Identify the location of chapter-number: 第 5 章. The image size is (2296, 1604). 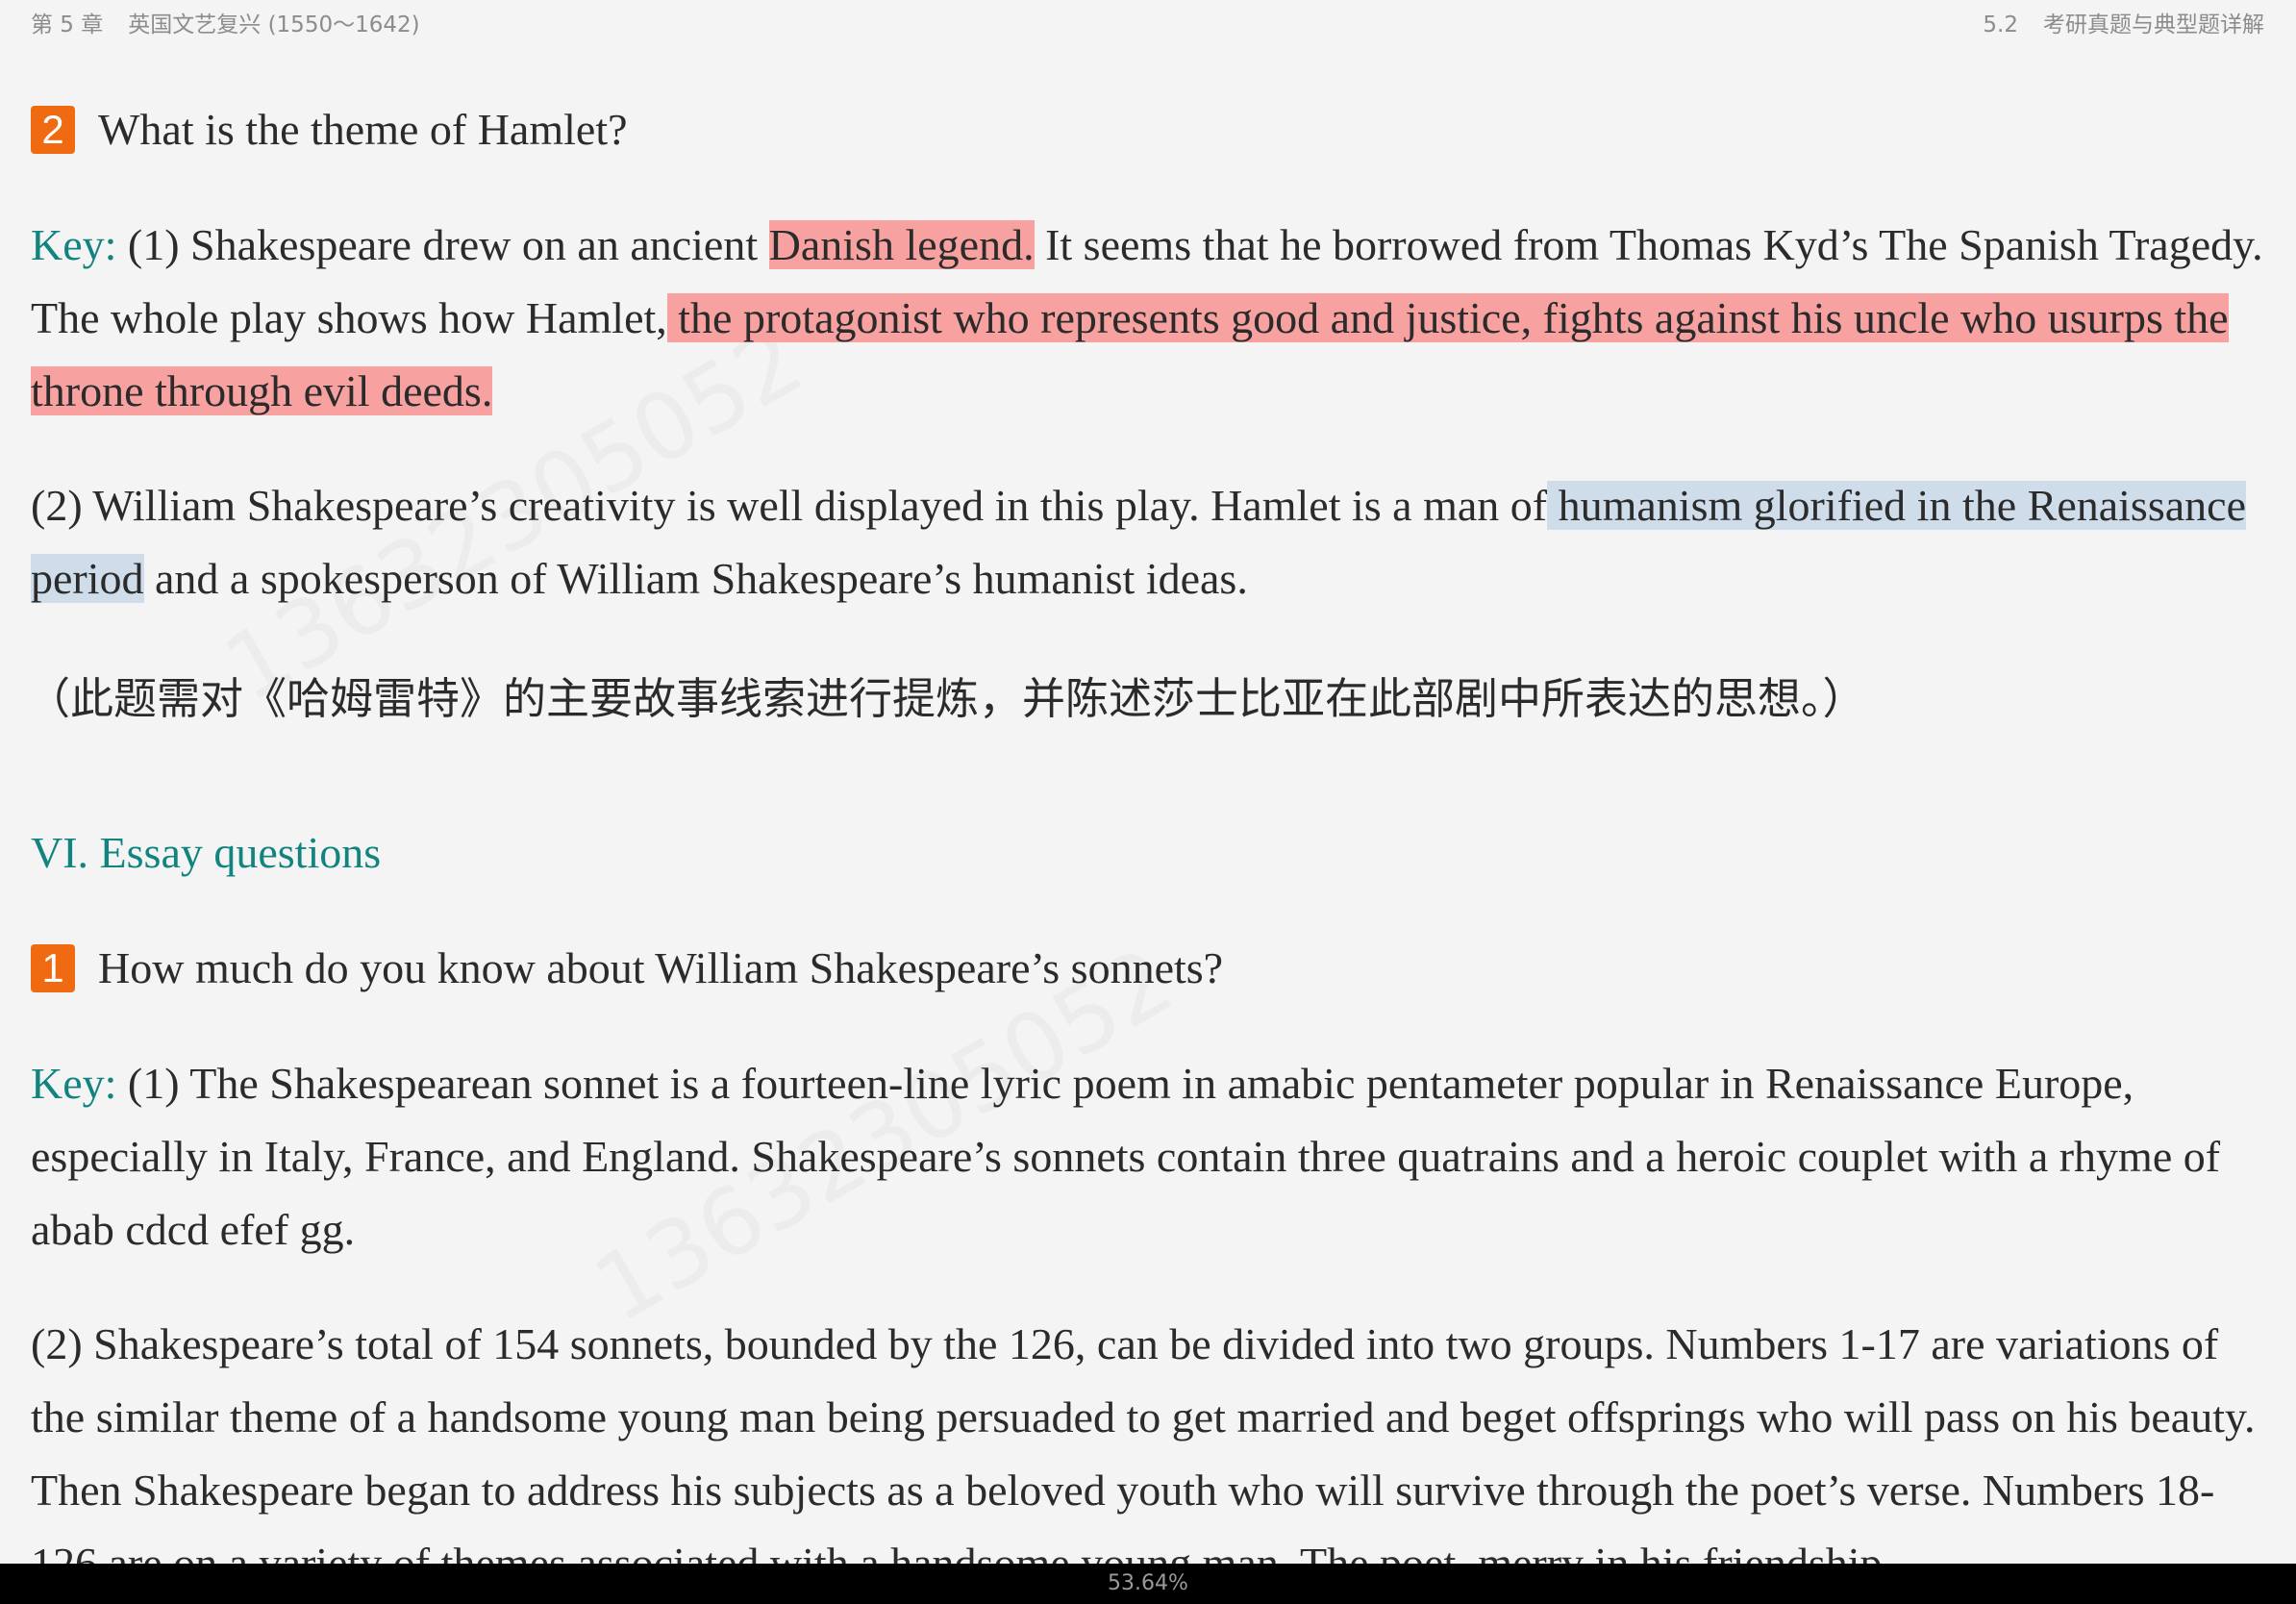
(67, 25).